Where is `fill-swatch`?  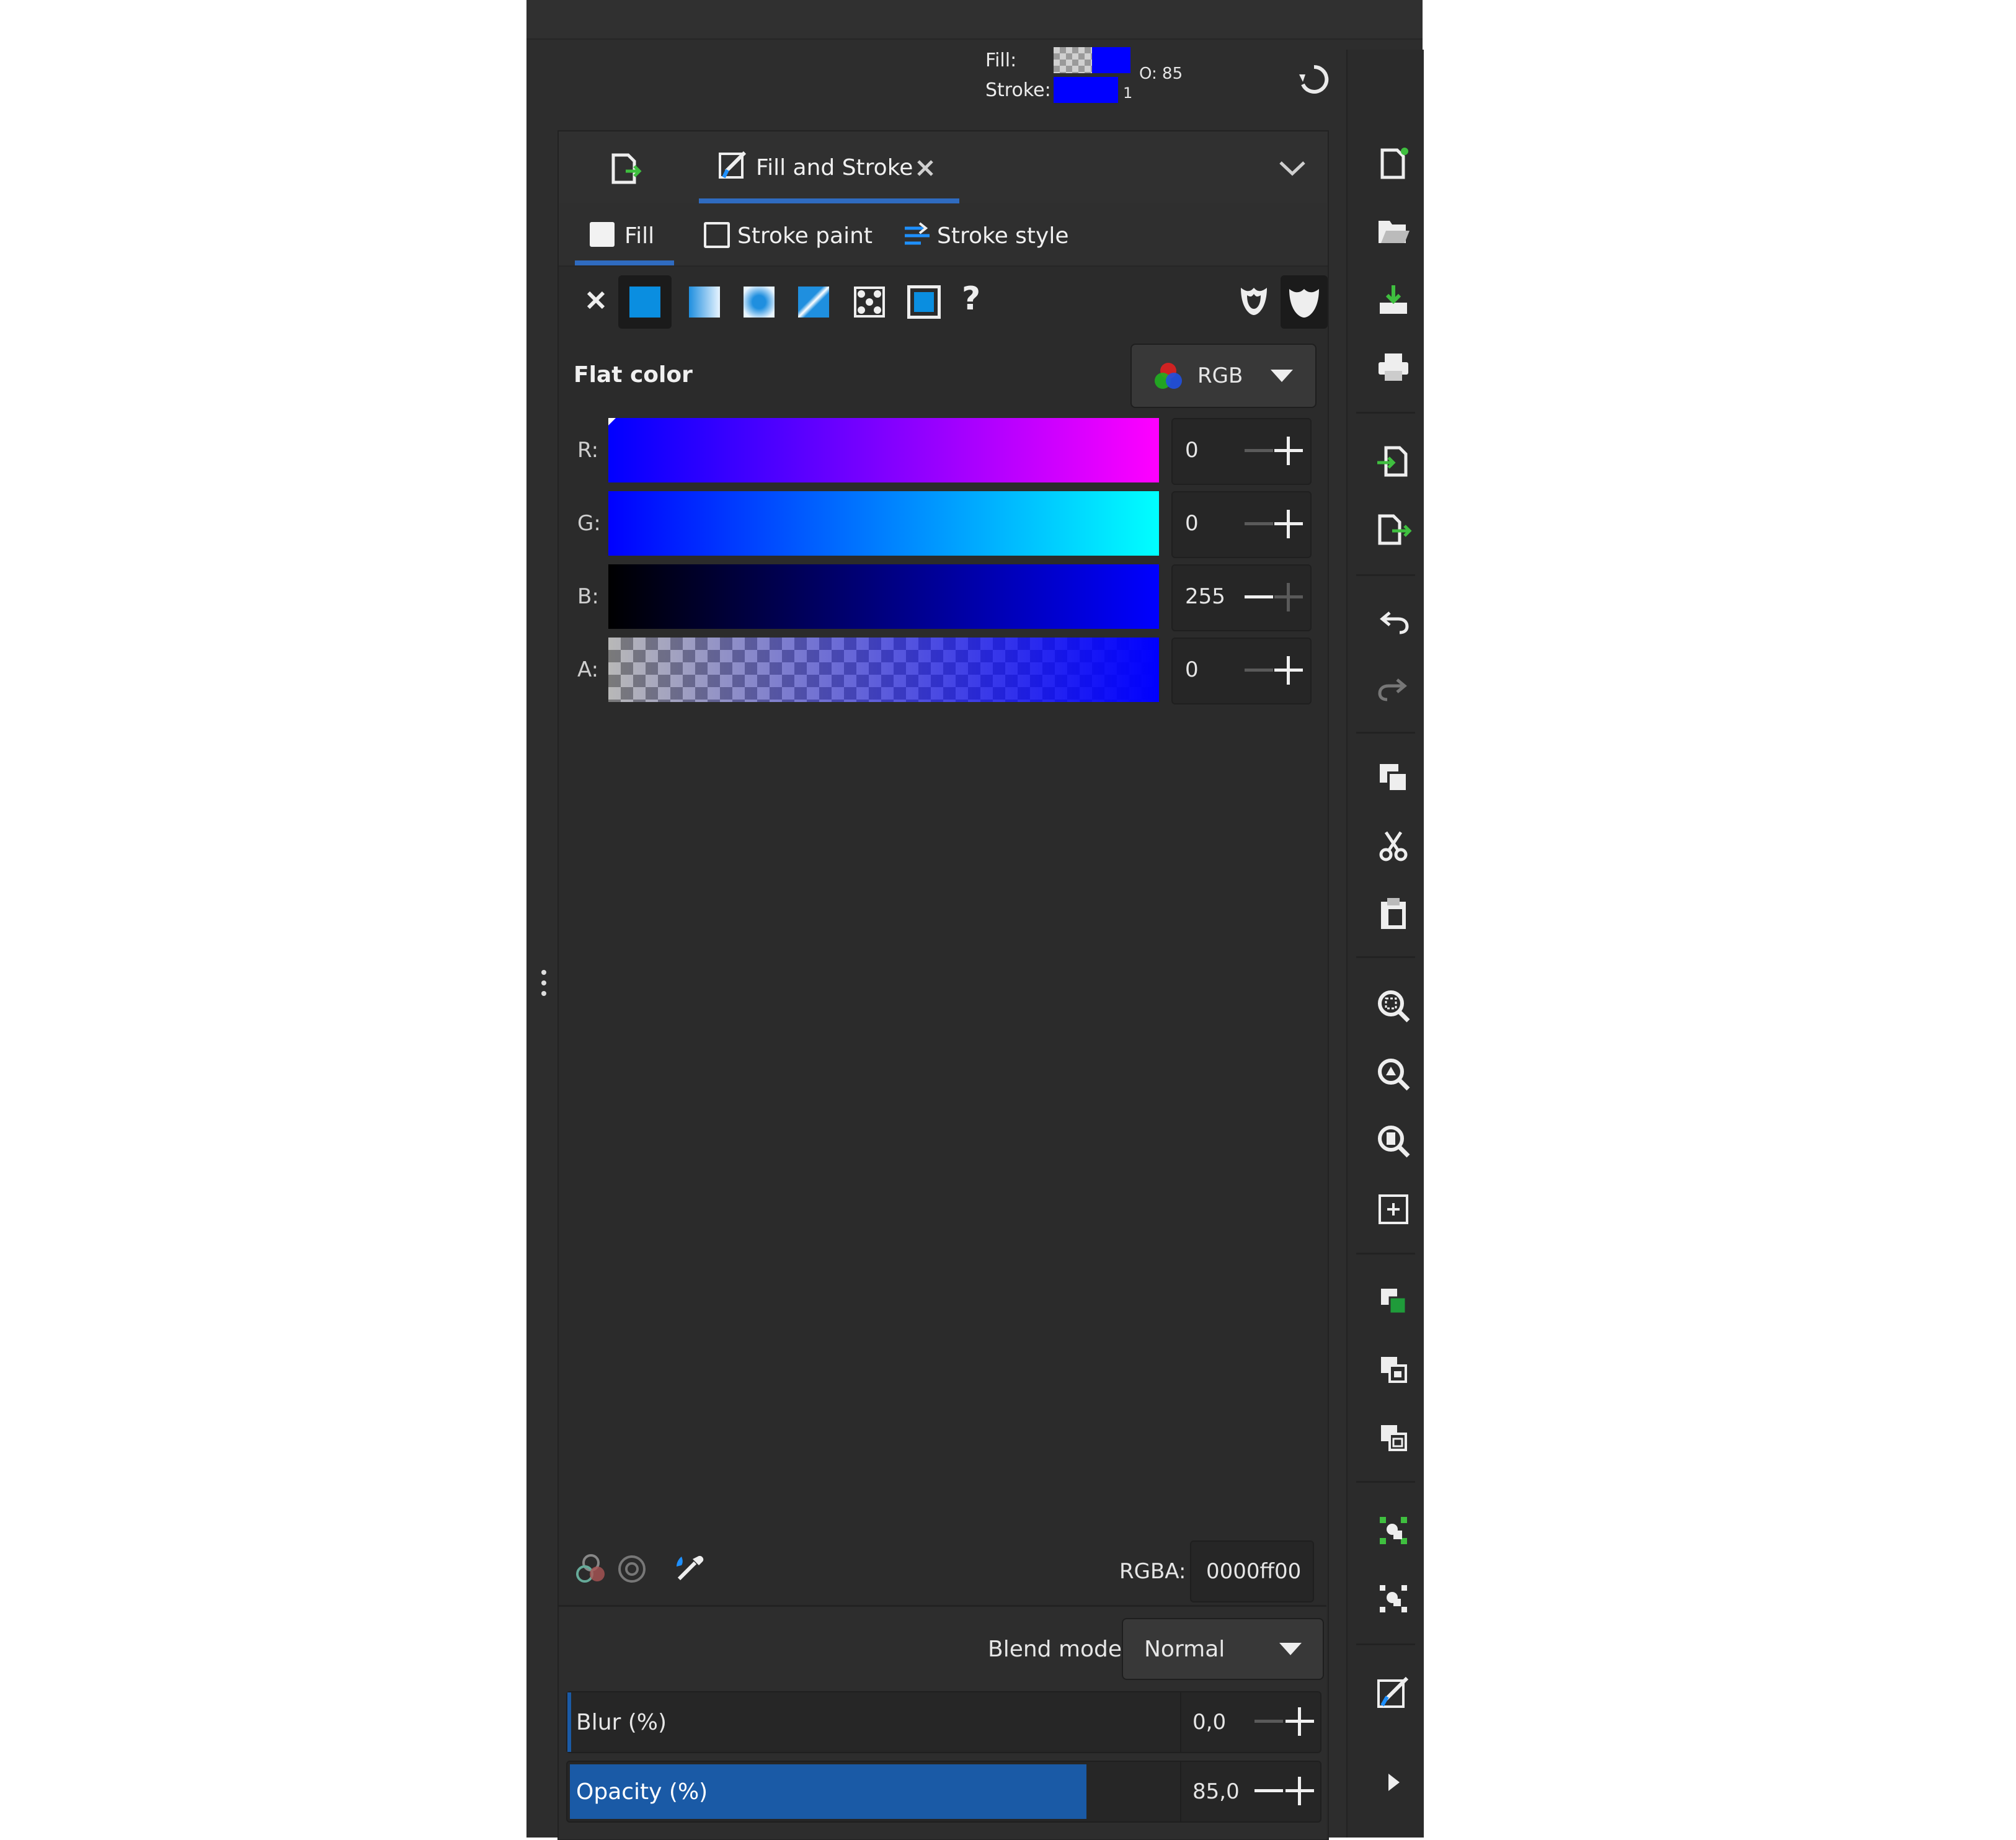
fill-swatch is located at coordinates (1092, 60).